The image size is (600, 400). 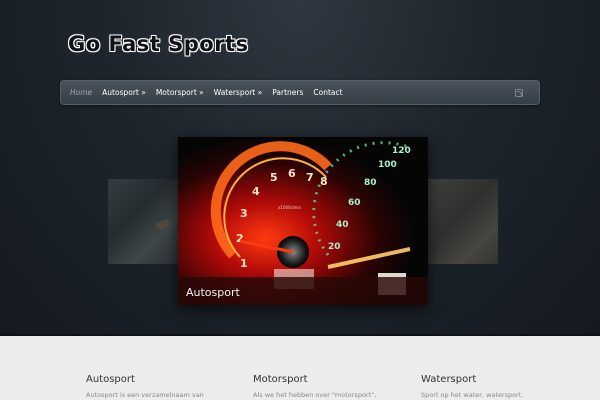 I want to click on speedo-number: 3, so click(x=244, y=213).